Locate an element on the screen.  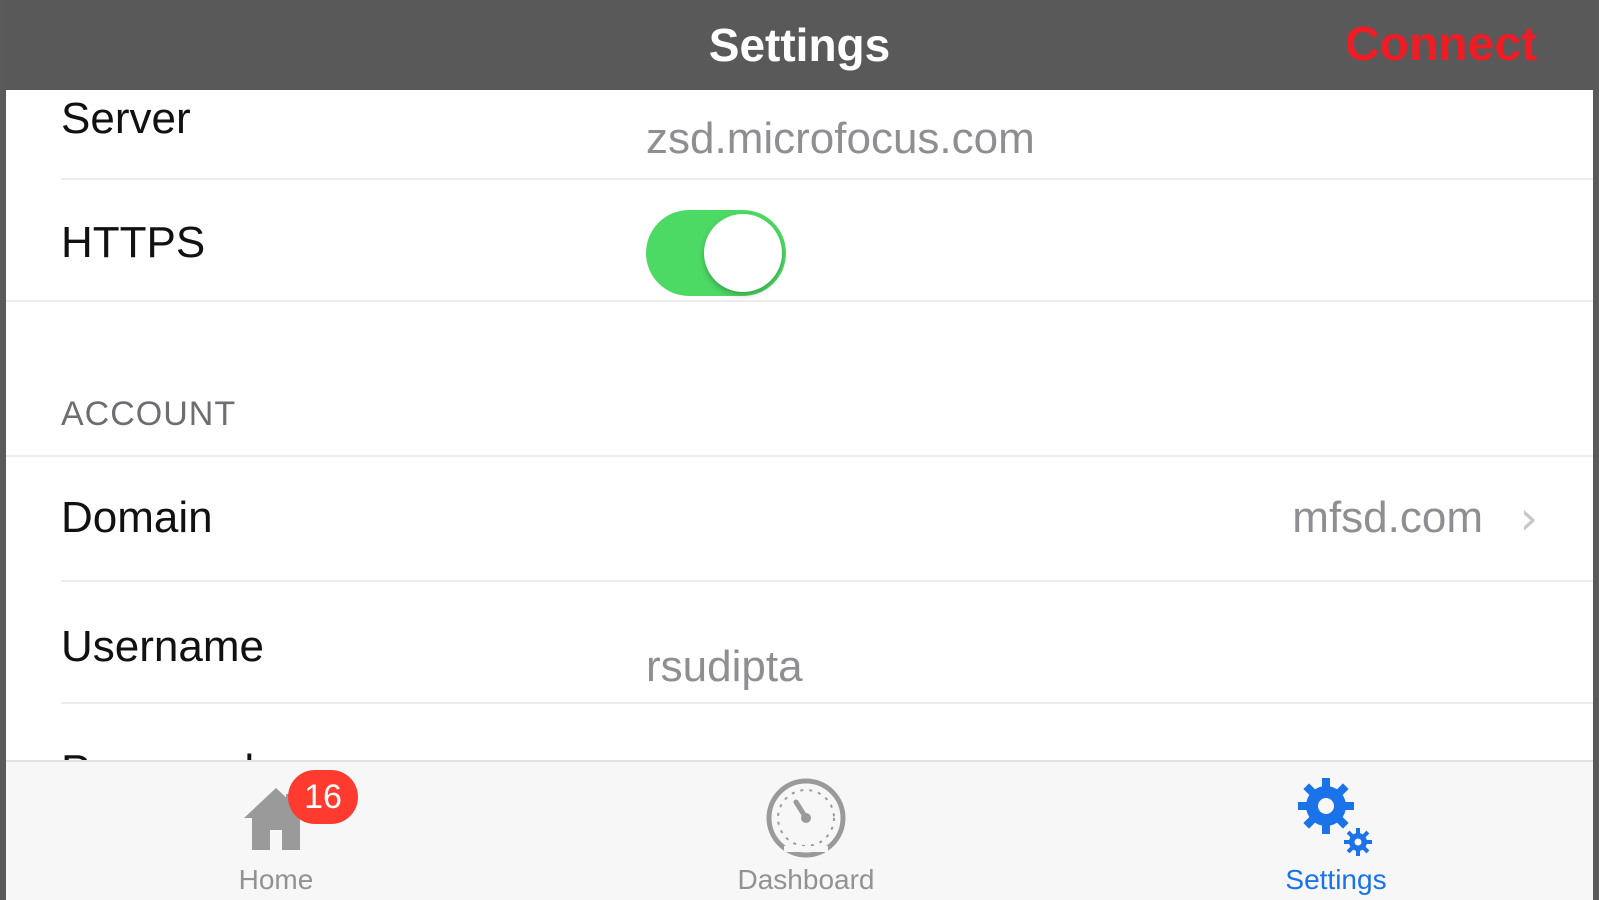
username-field: rsudipta is located at coordinates (724, 667).